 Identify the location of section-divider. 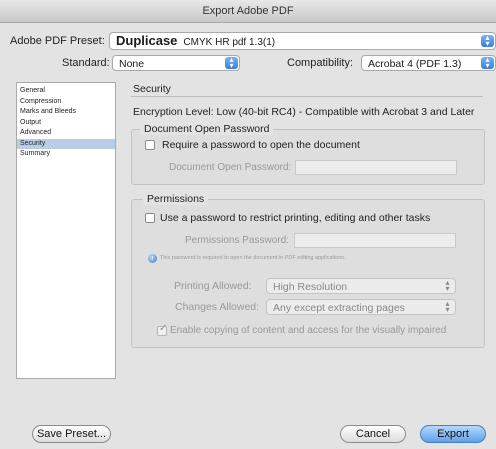
(307, 96).